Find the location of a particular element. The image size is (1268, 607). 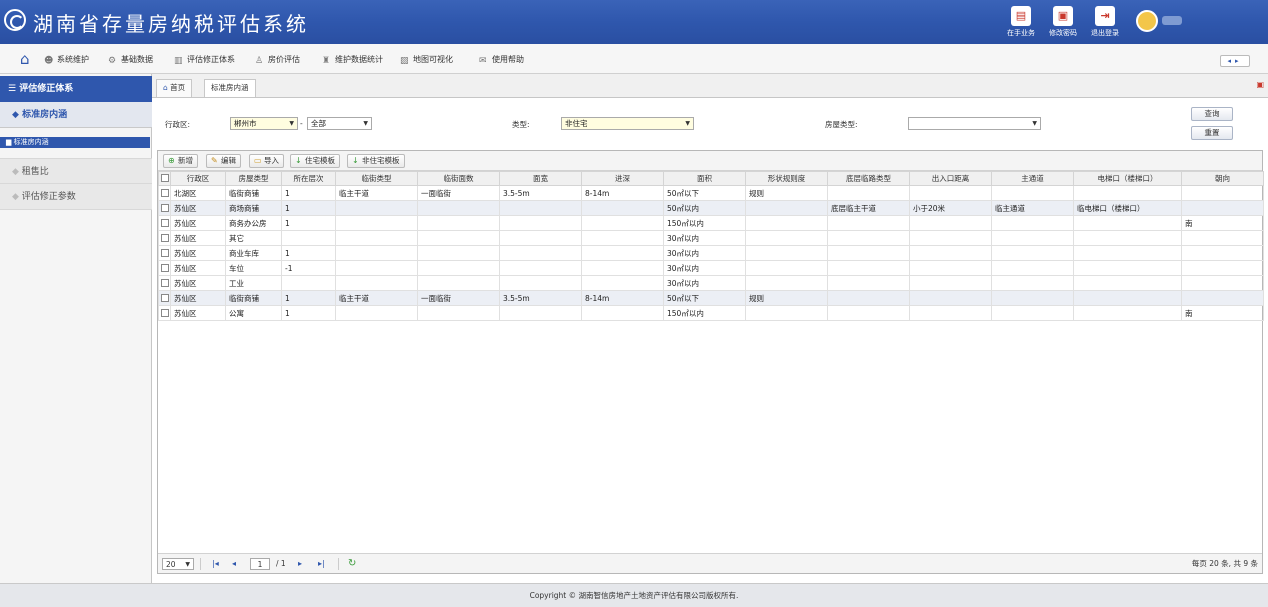

city-select: 郴州市 ▼ is located at coordinates (264, 123).